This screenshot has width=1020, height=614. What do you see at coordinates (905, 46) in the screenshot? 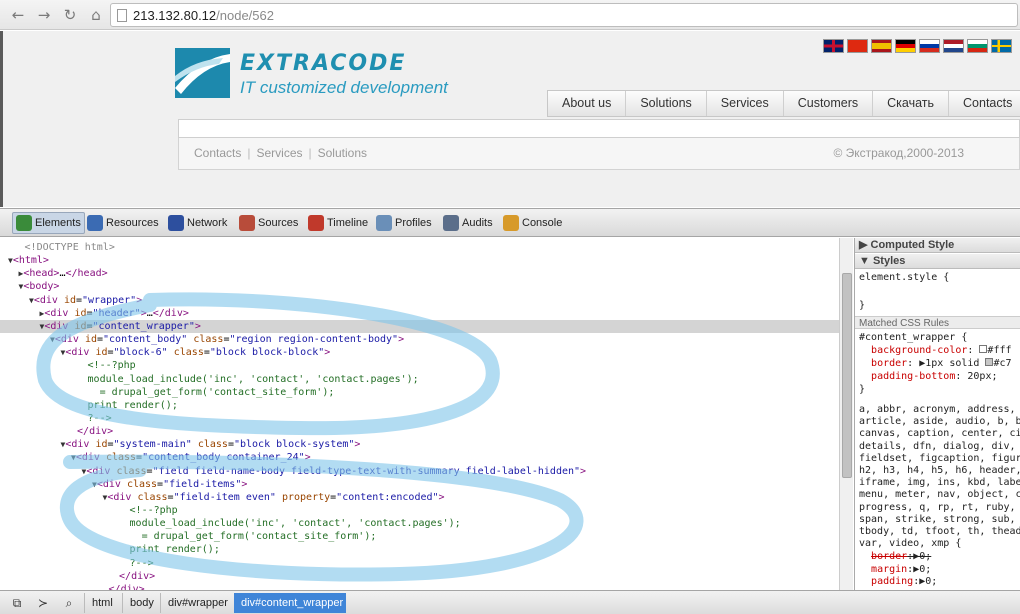
I see `flag-de-icon` at bounding box center [905, 46].